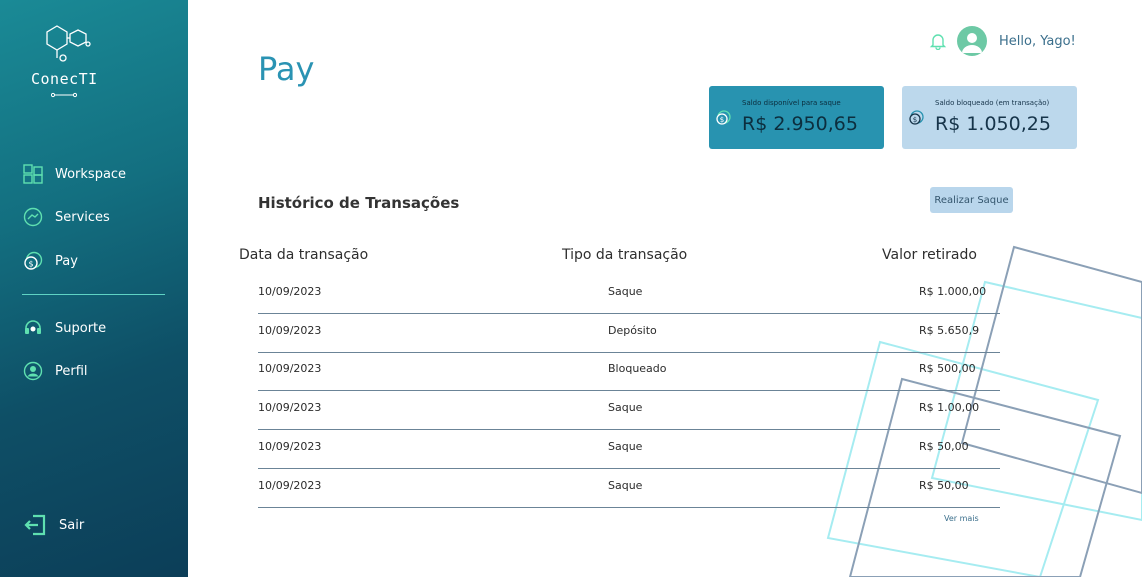 This screenshot has width=1142, height=577. Describe the element at coordinates (359, 203) in the screenshot. I see `history-title: Histórico de Transações` at that location.